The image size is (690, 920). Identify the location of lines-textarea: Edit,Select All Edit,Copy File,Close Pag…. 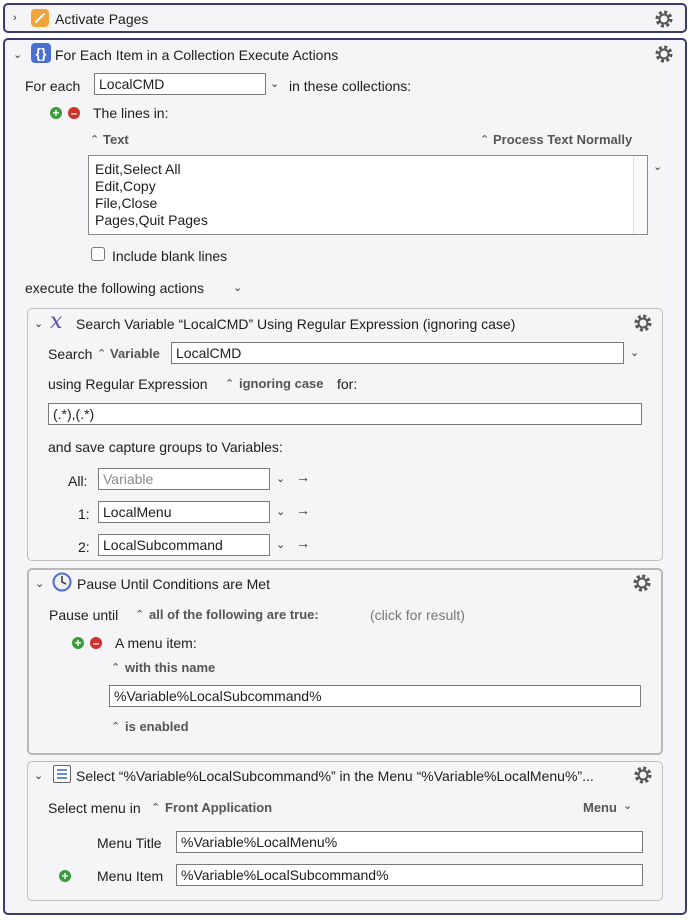
(368, 195).